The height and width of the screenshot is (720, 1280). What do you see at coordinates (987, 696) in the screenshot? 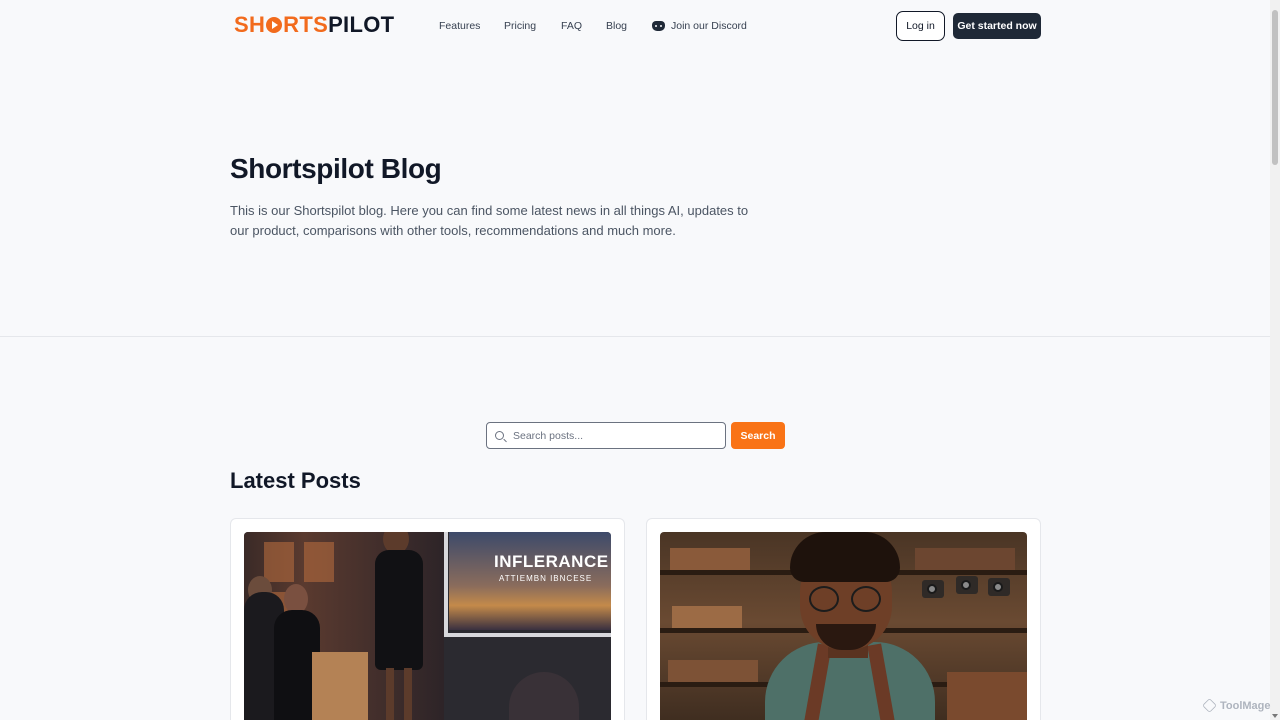
I see `image-book-stack` at bounding box center [987, 696].